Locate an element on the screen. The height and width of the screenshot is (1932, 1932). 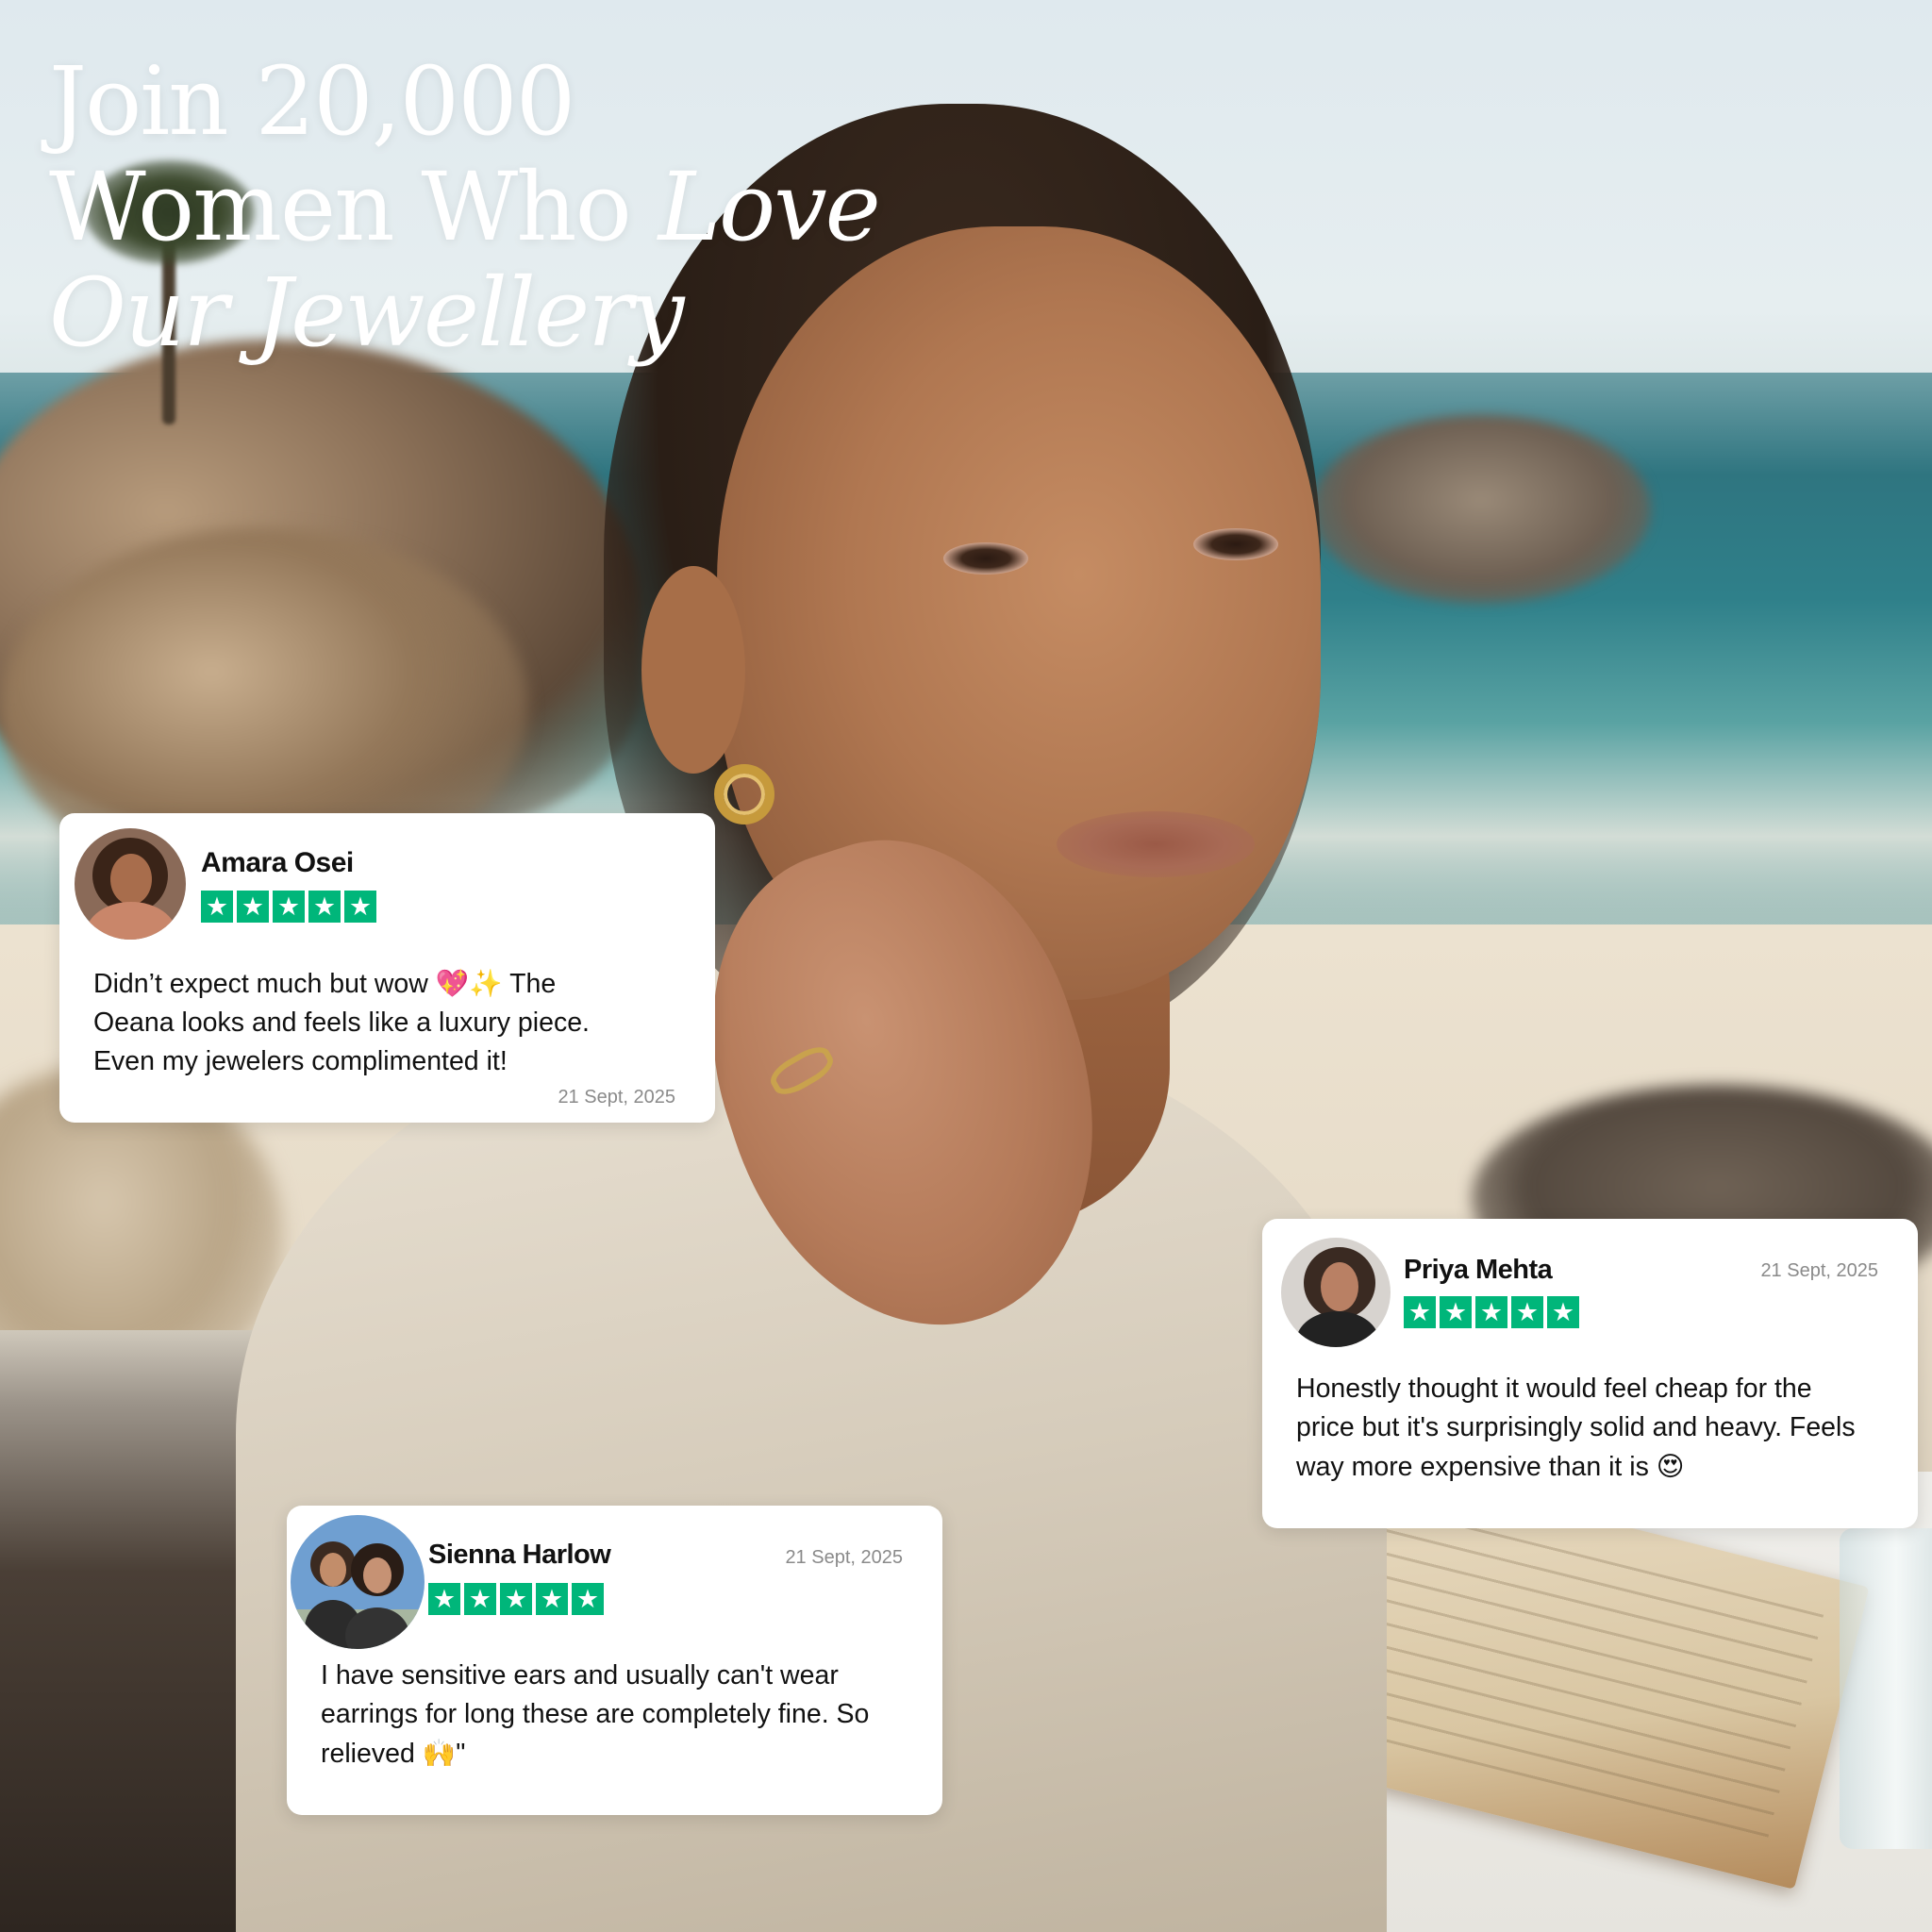
reviewer-name: Amara Osei is located at coordinates (277, 862).